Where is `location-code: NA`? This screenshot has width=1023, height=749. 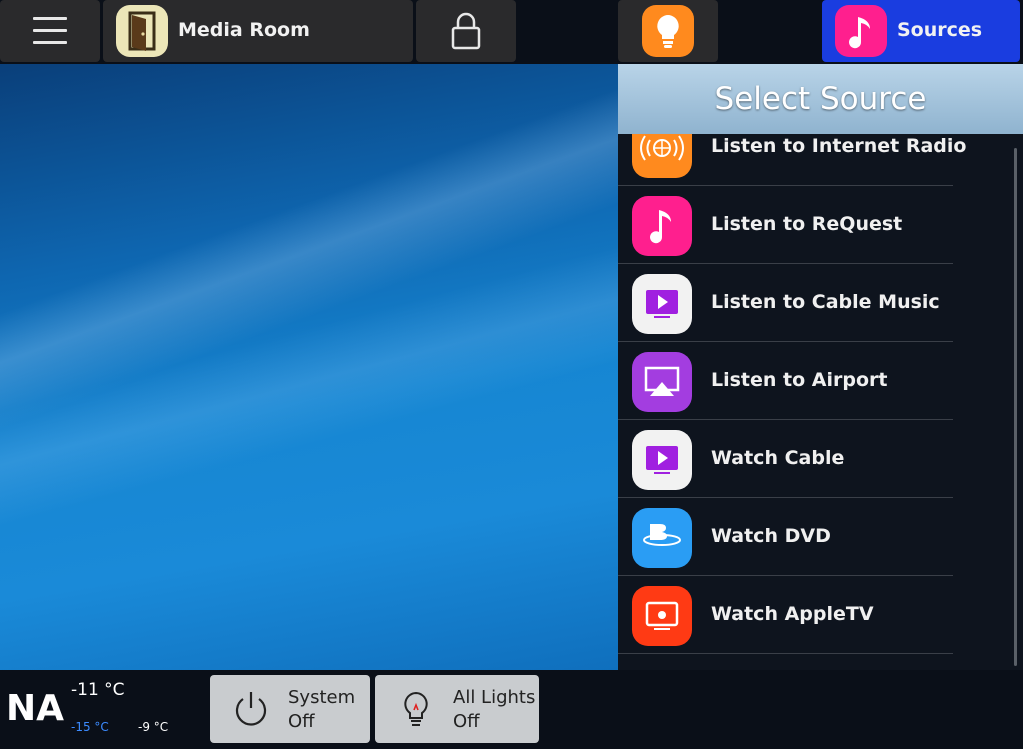
location-code: NA is located at coordinates (35, 708).